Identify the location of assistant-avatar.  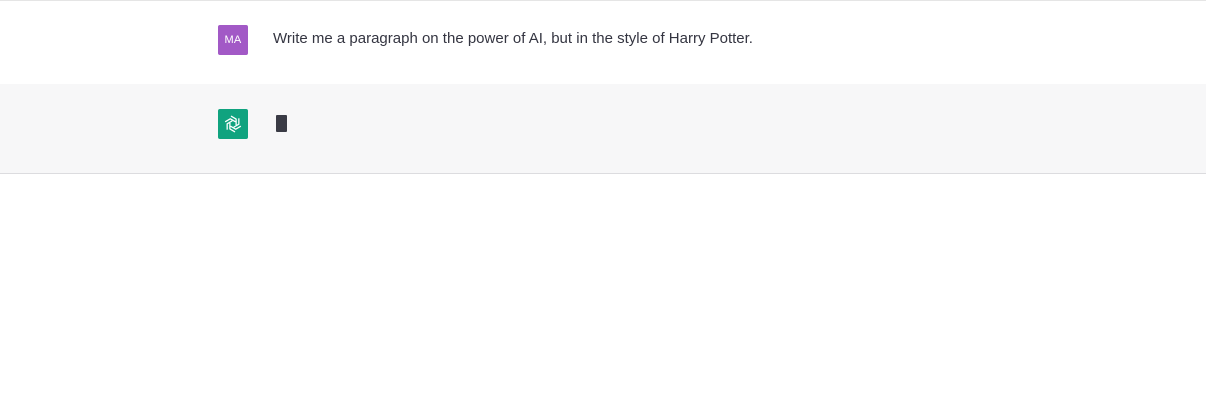
(233, 124).